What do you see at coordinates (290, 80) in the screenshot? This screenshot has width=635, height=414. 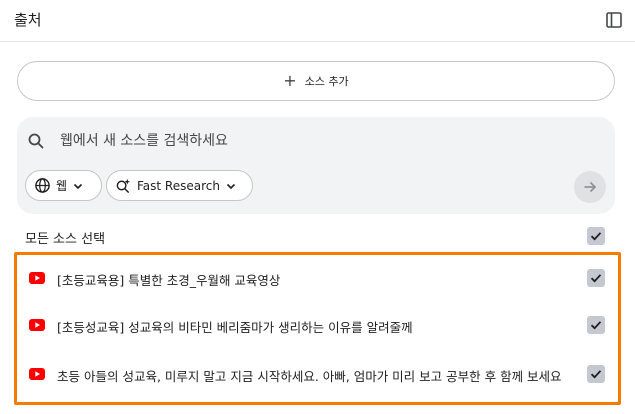 I see `plus-icon: +` at bounding box center [290, 80].